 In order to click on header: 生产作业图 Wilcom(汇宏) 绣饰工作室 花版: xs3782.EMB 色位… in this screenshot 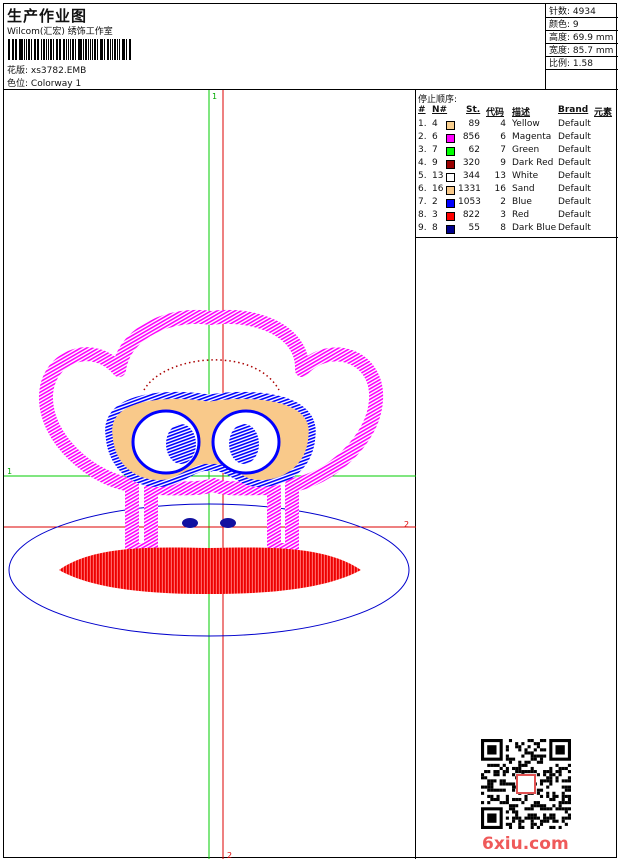, I will do `click(311, 47)`.